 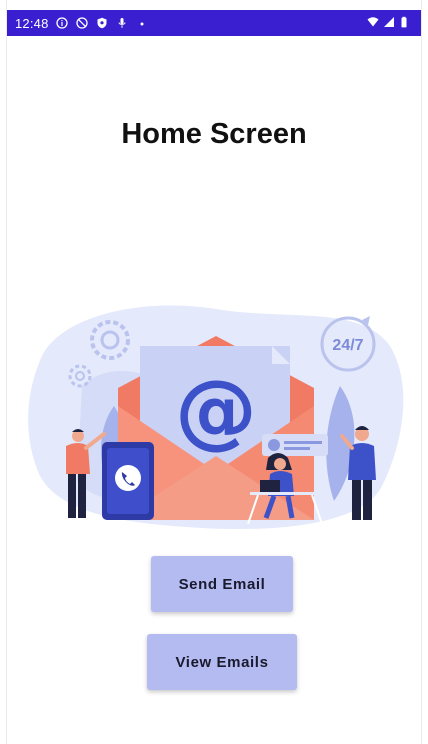 What do you see at coordinates (122, 23) in the screenshot?
I see `mic-icon` at bounding box center [122, 23].